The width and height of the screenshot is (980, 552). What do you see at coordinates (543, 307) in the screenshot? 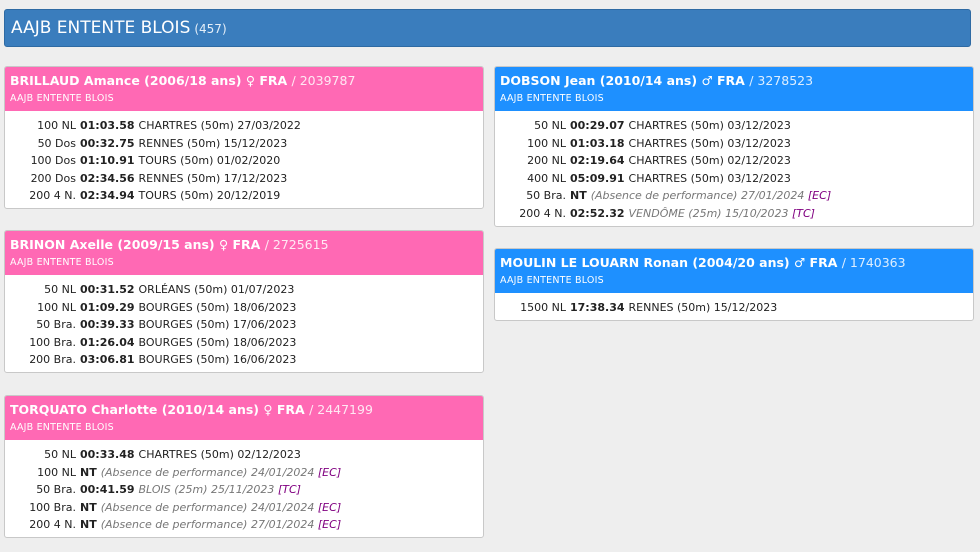
I see `event-label: 1500 NL` at bounding box center [543, 307].